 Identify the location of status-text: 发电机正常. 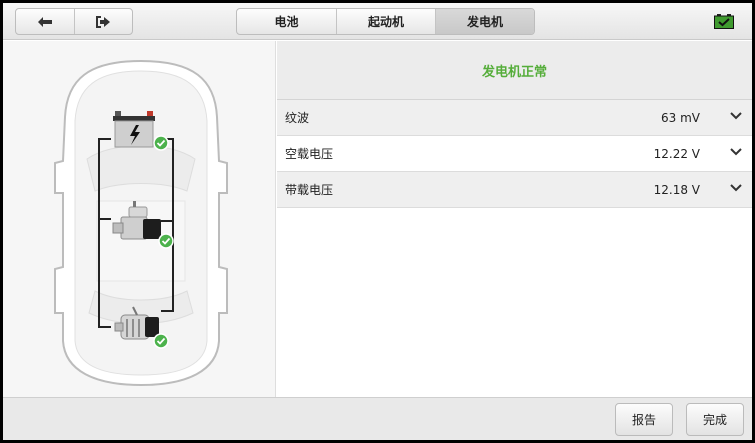
(514, 72).